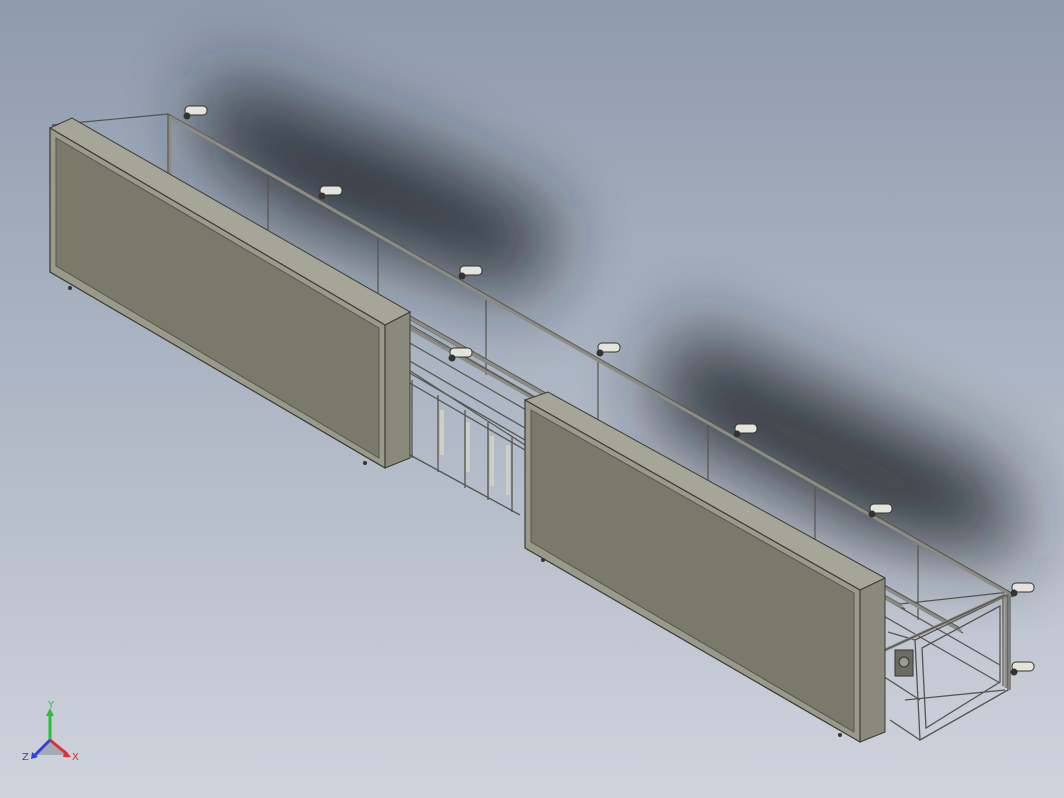 Image resolution: width=1064 pixels, height=798 pixels. Describe the element at coordinates (75, 757) in the screenshot. I see `triad-x-label: X` at that location.